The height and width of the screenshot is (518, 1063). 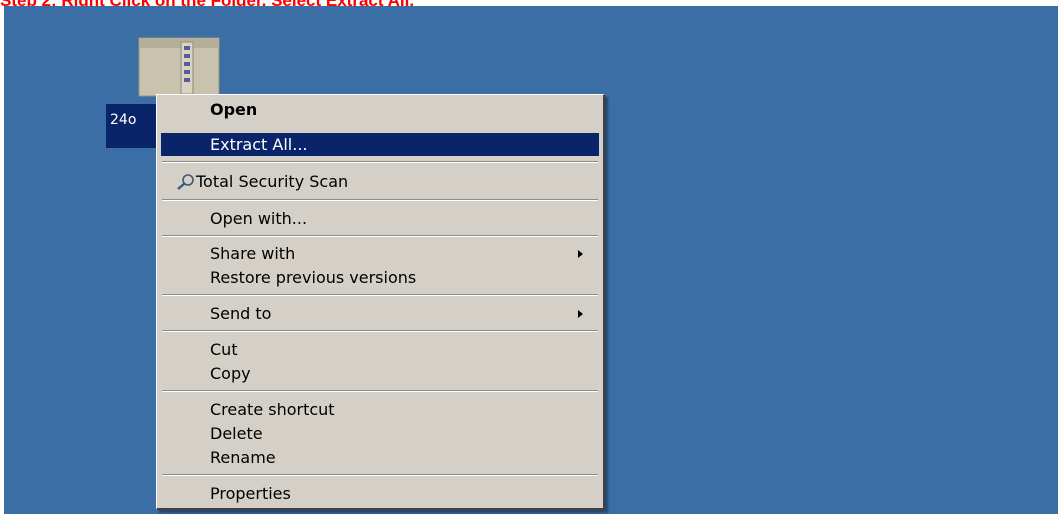 I want to click on file-icon-label-text: 24o, so click(x=123, y=120).